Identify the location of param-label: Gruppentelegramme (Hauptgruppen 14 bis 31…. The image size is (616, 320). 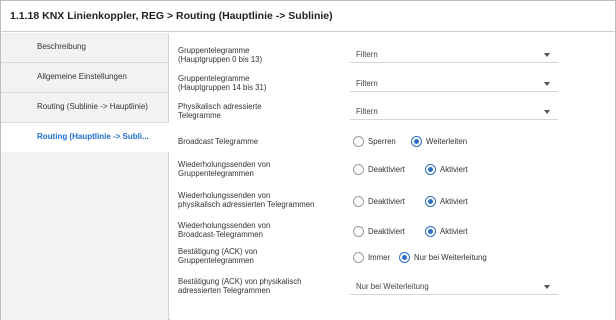
(222, 83).